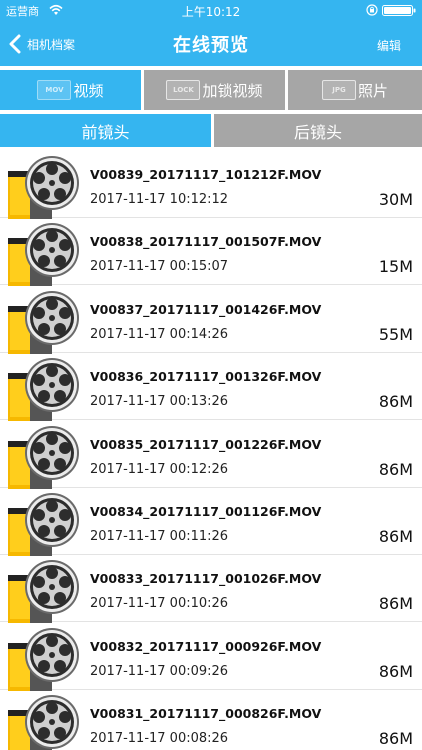 This screenshot has width=422, height=750. Describe the element at coordinates (395, 199) in the screenshot. I see `file-size: 30M` at that location.